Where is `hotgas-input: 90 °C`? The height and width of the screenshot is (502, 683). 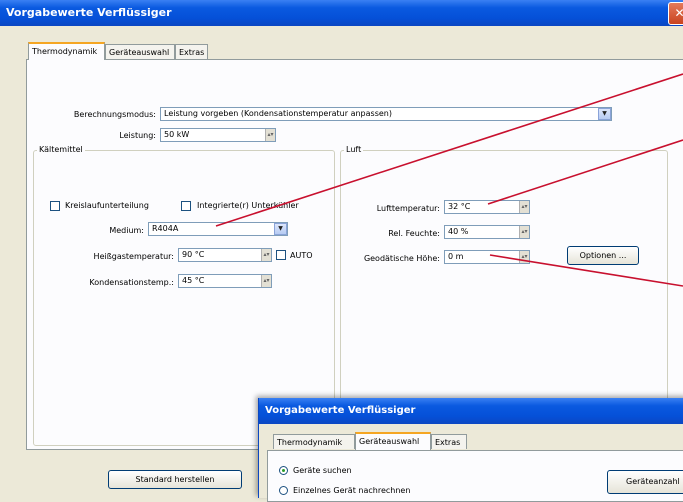 hotgas-input: 90 °C is located at coordinates (225, 255).